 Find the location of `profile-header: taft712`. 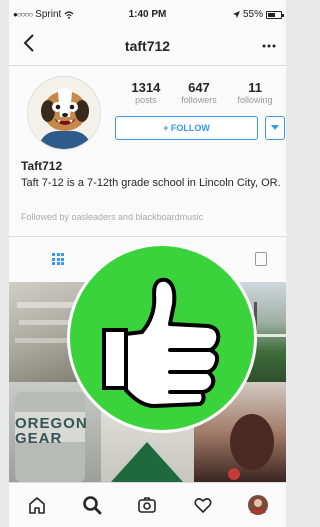

profile-header: taft712 is located at coordinates (147, 46).